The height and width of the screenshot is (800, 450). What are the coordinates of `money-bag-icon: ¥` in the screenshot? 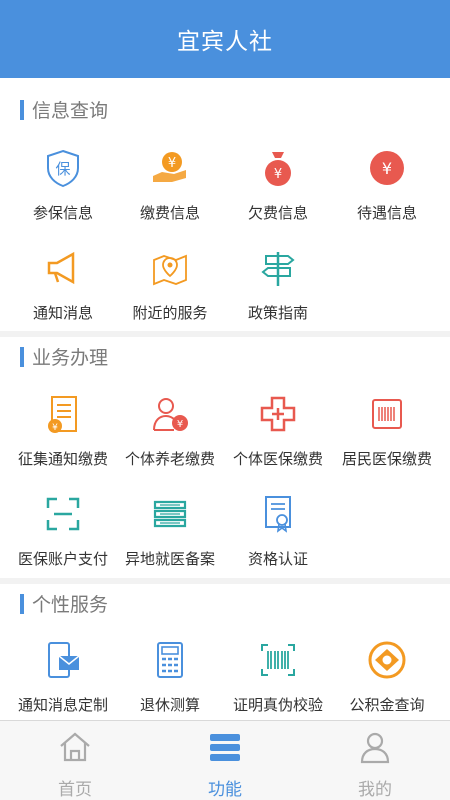 It's located at (278, 168).